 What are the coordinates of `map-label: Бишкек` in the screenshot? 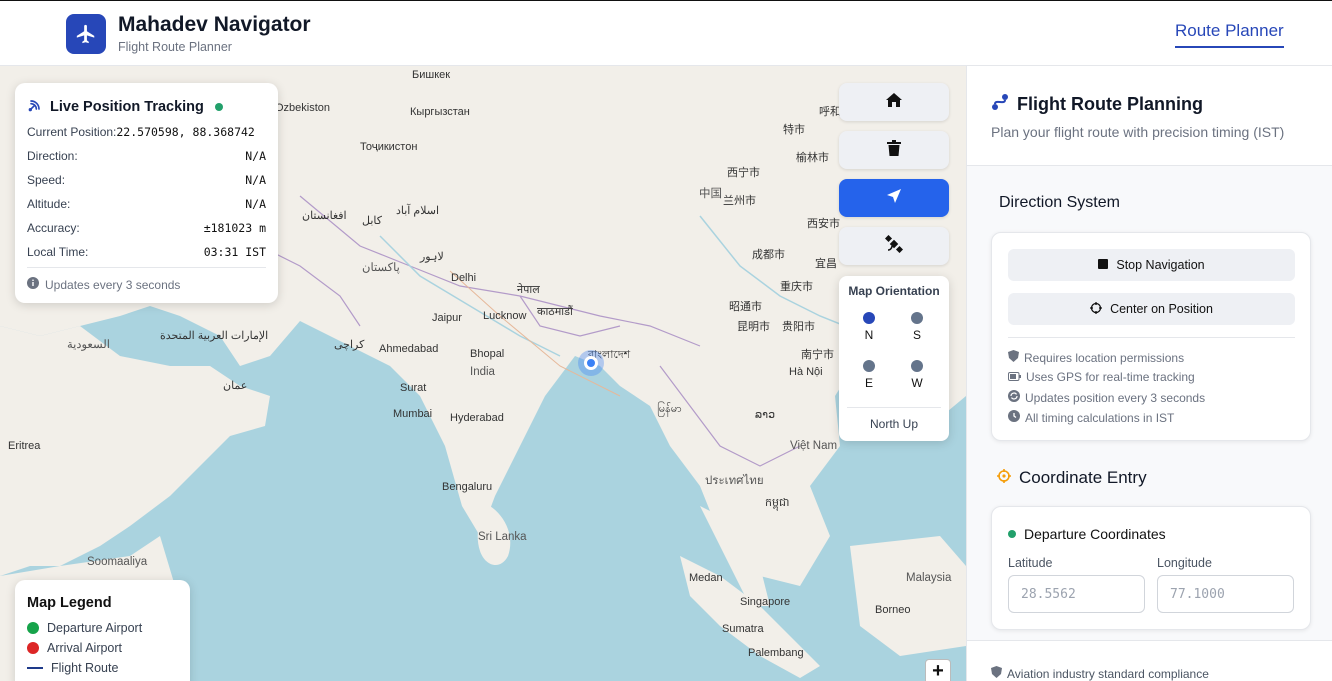 It's located at (431, 75).